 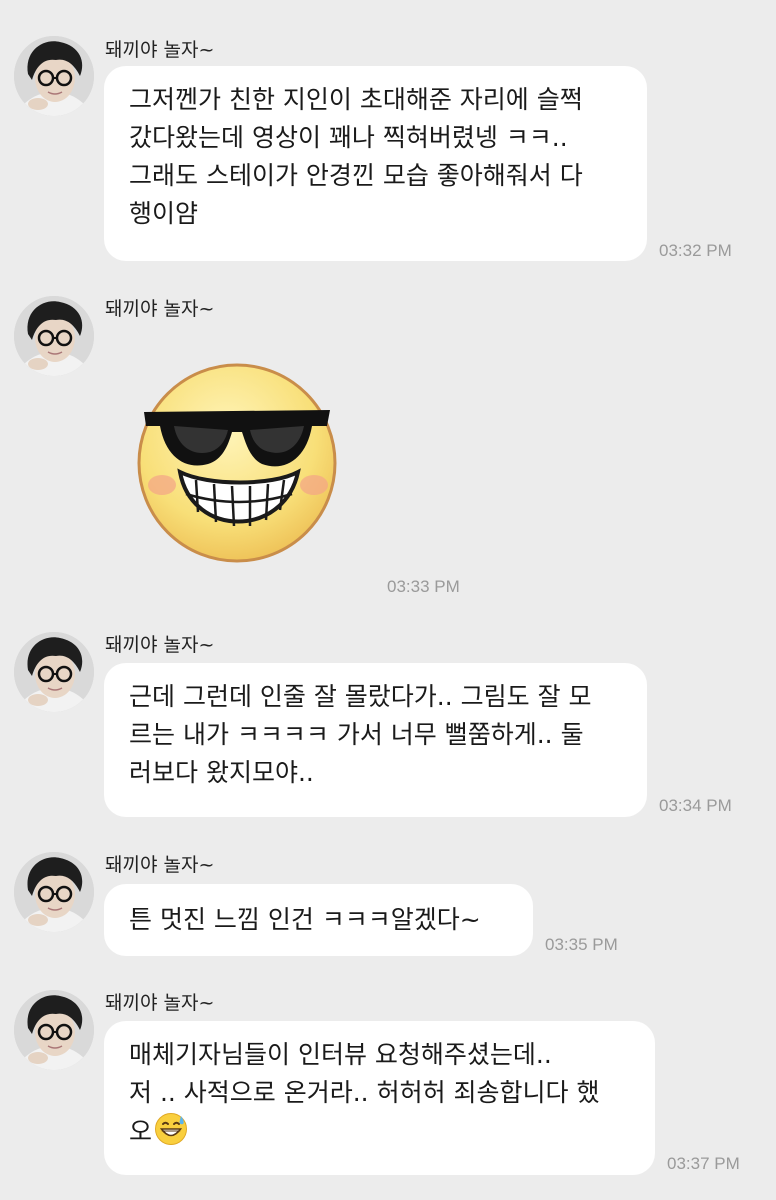 I want to click on timestamp: 03:32 PM, so click(x=695, y=250).